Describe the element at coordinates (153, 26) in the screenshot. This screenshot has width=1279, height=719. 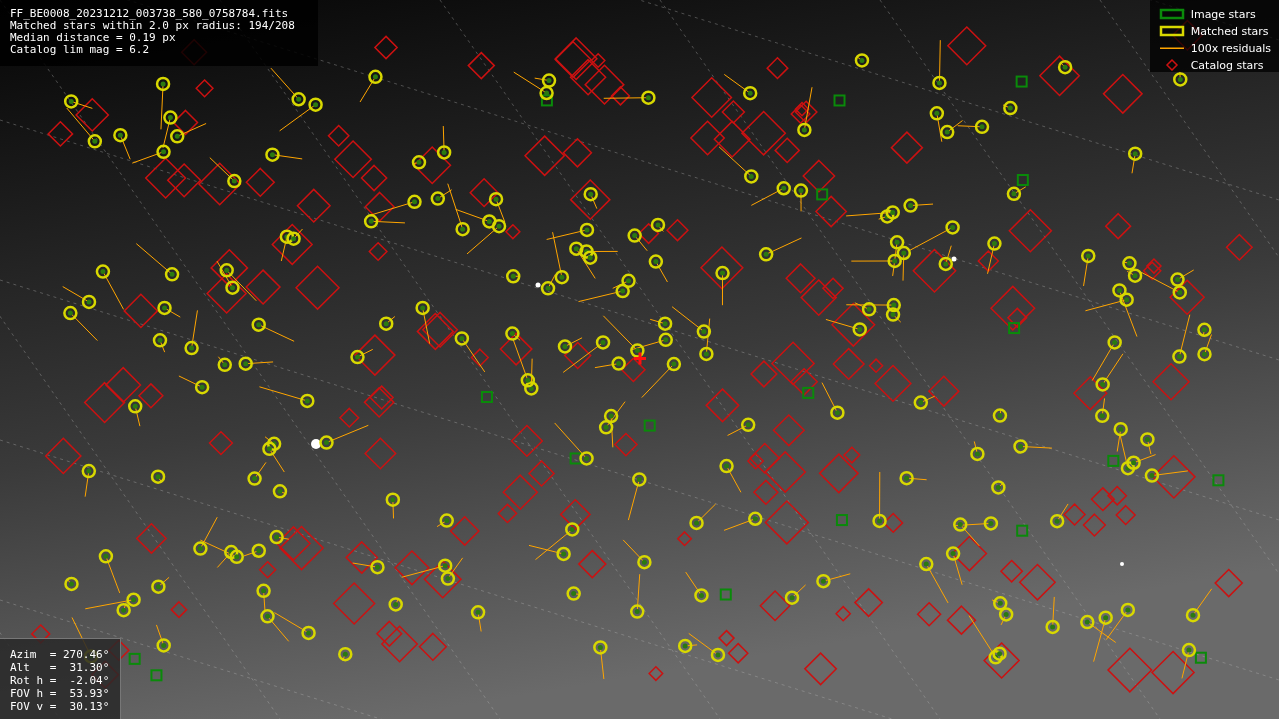
I see `info-line: Matched stars within 2.0 px radius: 194/208` at that location.